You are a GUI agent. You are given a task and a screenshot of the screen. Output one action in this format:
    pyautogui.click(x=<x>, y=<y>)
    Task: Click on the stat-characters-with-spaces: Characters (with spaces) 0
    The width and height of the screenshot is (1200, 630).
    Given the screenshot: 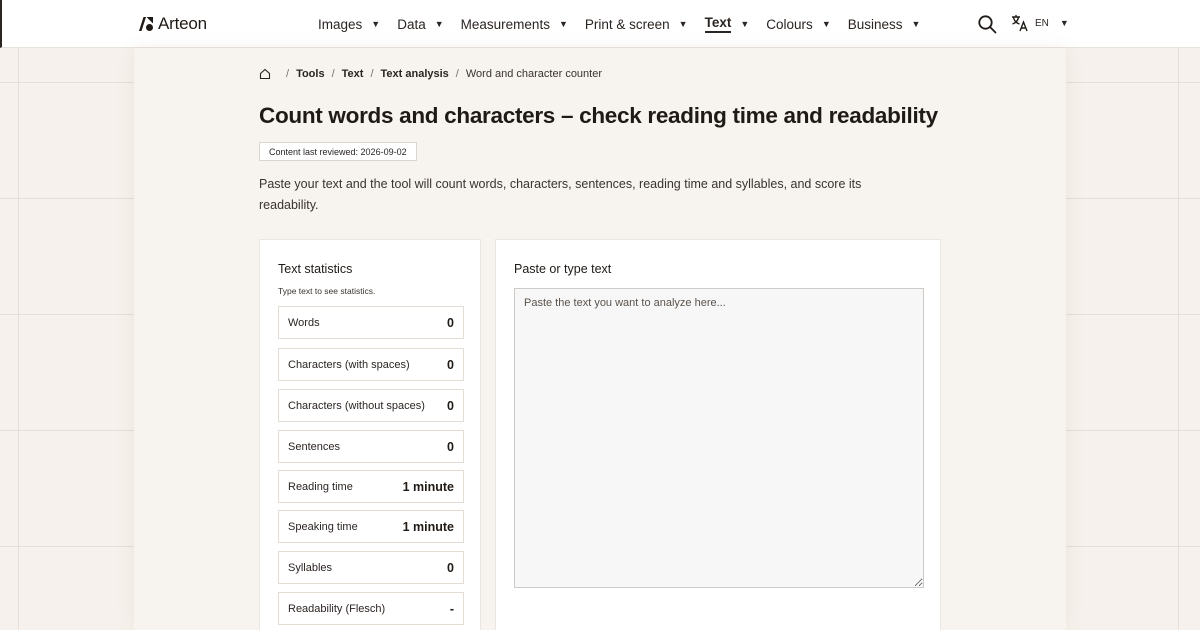 What is the action you would take?
    pyautogui.click(x=371, y=364)
    